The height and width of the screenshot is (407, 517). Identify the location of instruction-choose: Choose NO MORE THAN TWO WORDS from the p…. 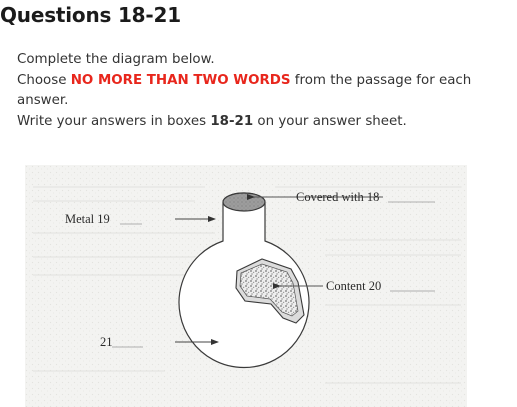
(264, 91).